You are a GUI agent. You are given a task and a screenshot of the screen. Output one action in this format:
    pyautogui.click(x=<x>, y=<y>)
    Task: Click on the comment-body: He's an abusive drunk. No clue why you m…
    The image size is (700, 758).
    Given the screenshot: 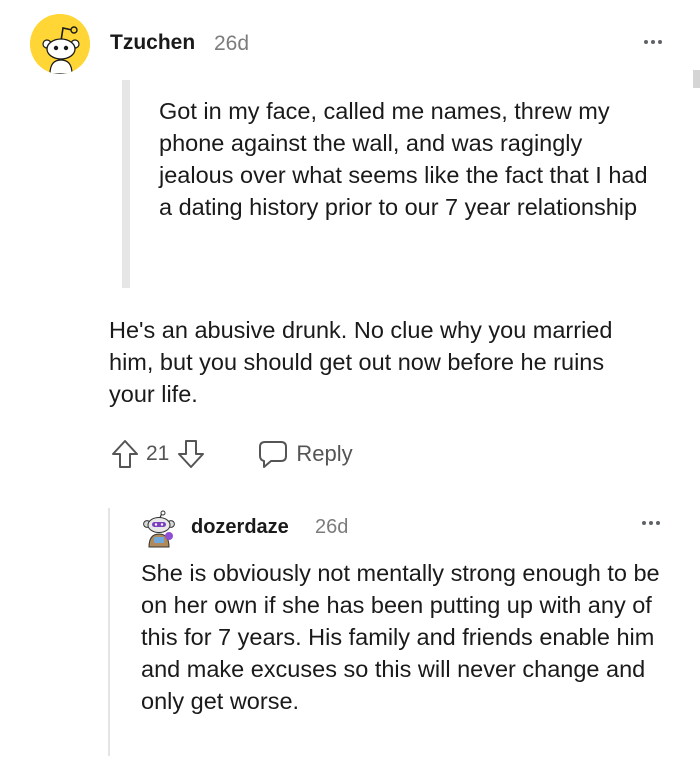 What is the action you would take?
    pyautogui.click(x=361, y=362)
    